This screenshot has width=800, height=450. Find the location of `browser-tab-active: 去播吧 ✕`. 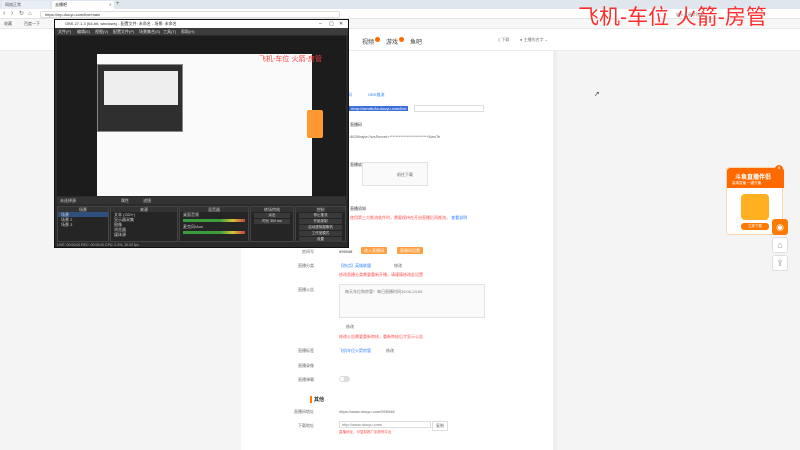

browser-tab-active: 去播吧 ✕ is located at coordinates (83, 5).